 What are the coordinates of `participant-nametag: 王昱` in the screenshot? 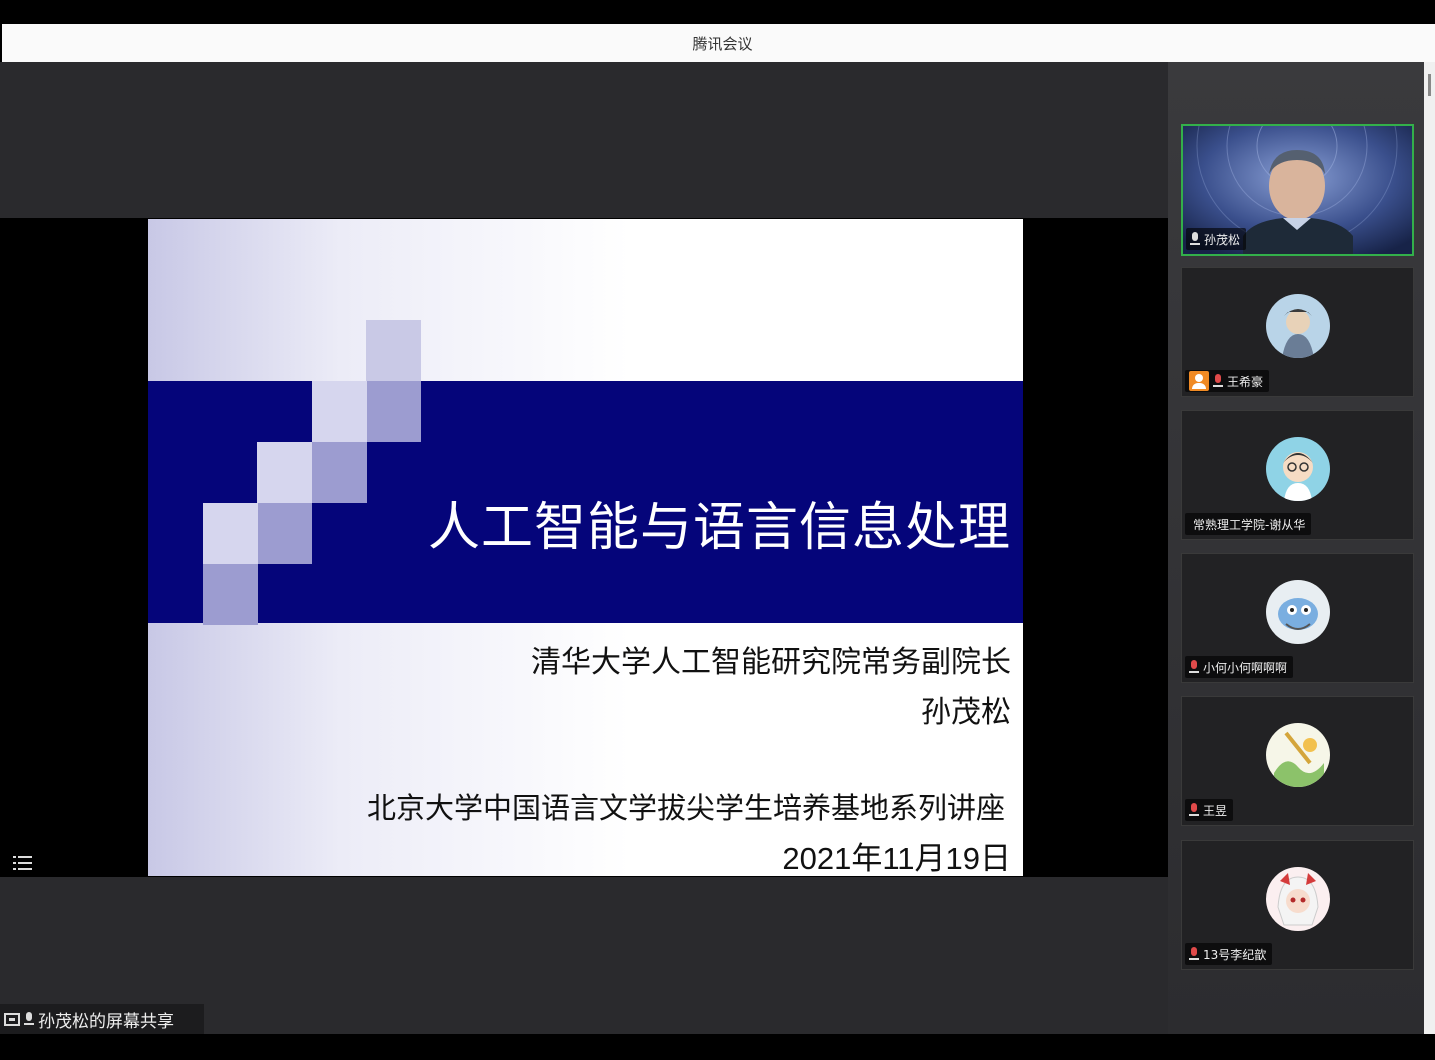 It's located at (1209, 810).